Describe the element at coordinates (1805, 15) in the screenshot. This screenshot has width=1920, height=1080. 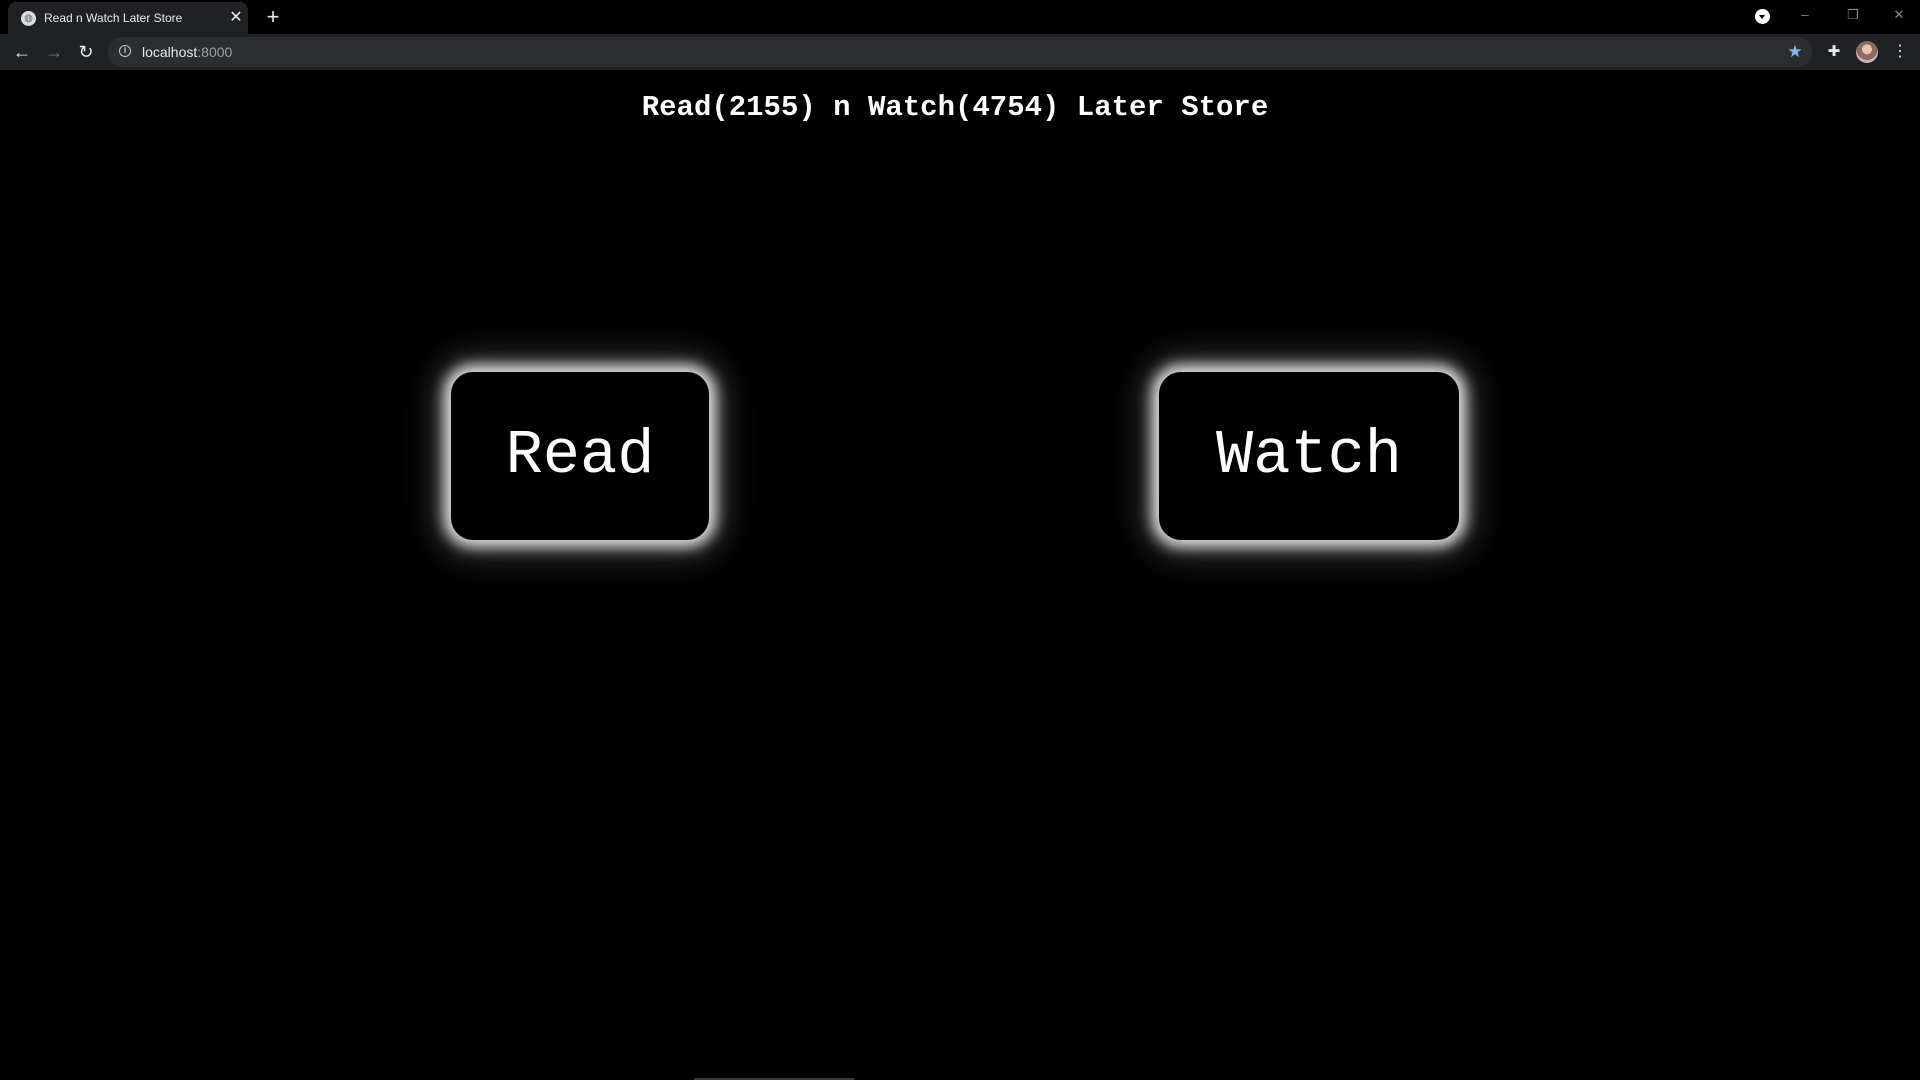
I see `minimize-button: –` at that location.